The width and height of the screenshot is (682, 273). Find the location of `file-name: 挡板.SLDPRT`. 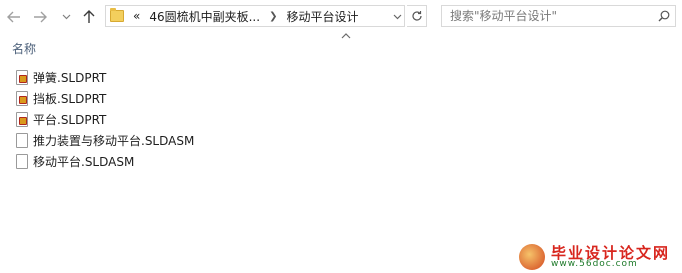

file-name: 挡板.SLDPRT is located at coordinates (70, 99).